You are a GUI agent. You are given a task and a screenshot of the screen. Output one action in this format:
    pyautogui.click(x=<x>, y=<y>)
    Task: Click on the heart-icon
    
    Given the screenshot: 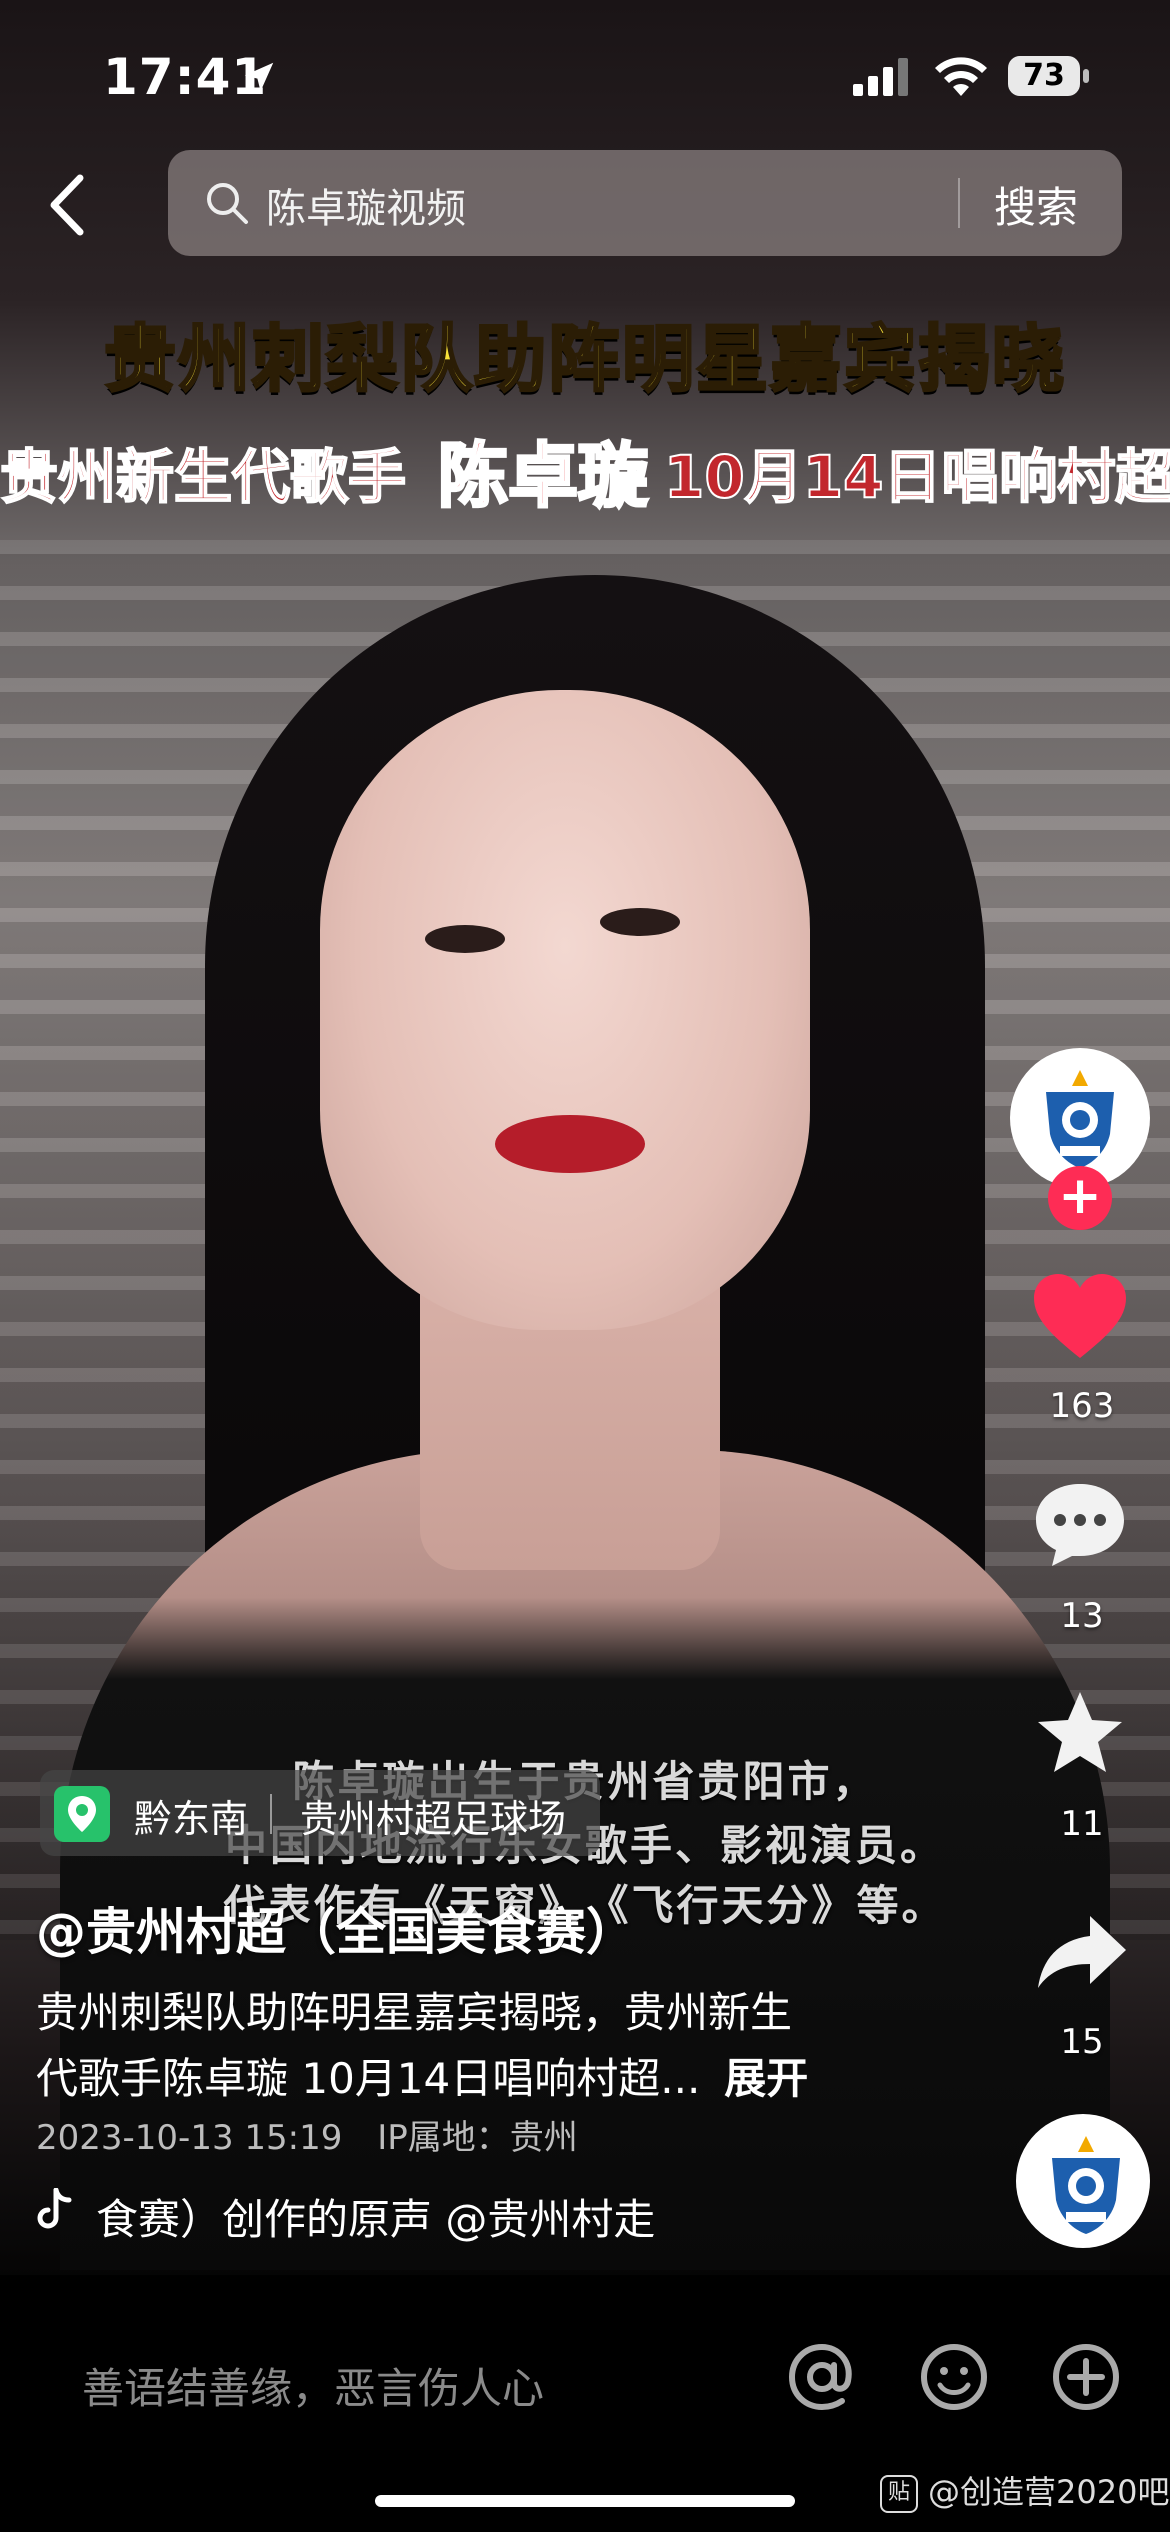 What is the action you would take?
    pyautogui.click(x=1080, y=1316)
    